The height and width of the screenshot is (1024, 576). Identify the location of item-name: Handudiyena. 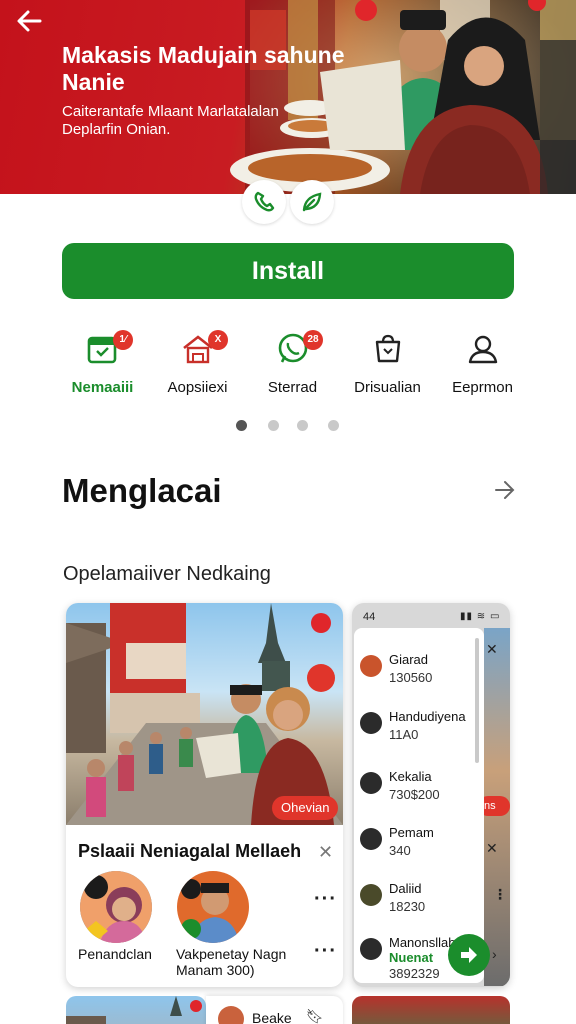
(427, 716).